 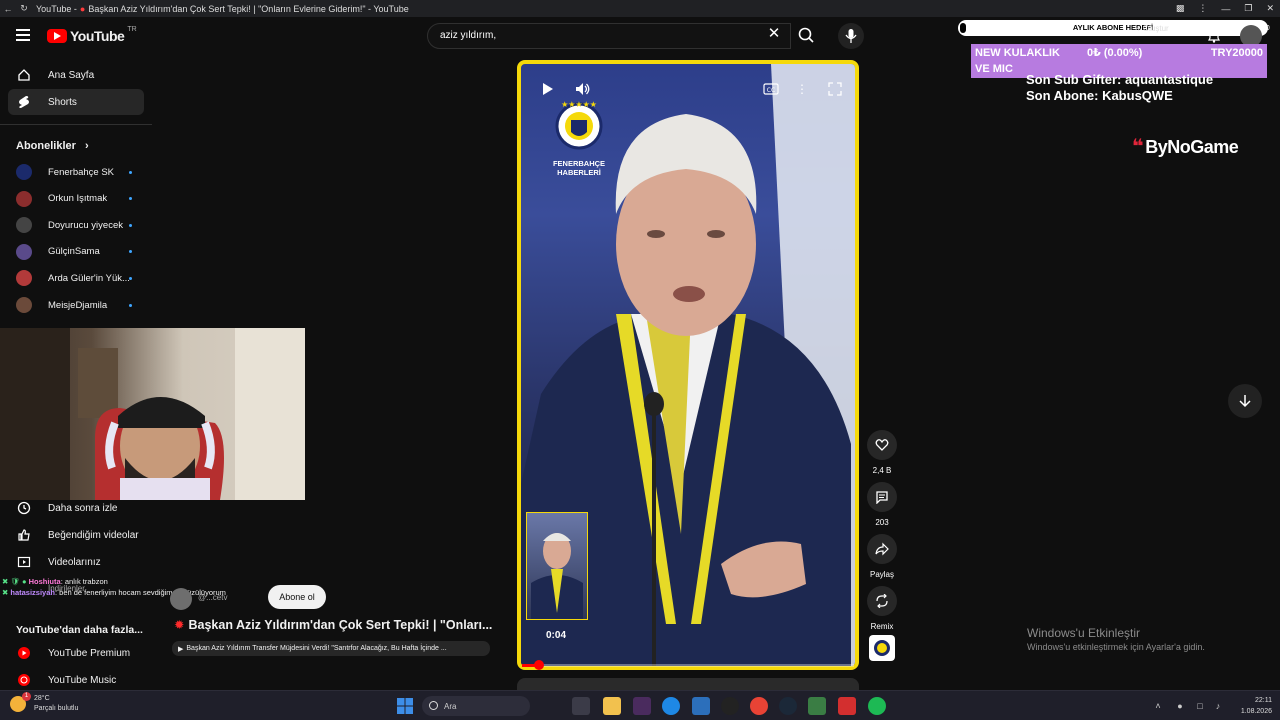 What do you see at coordinates (1192, 147) in the screenshot?
I see `sponsor-name: ByNoGame` at bounding box center [1192, 147].